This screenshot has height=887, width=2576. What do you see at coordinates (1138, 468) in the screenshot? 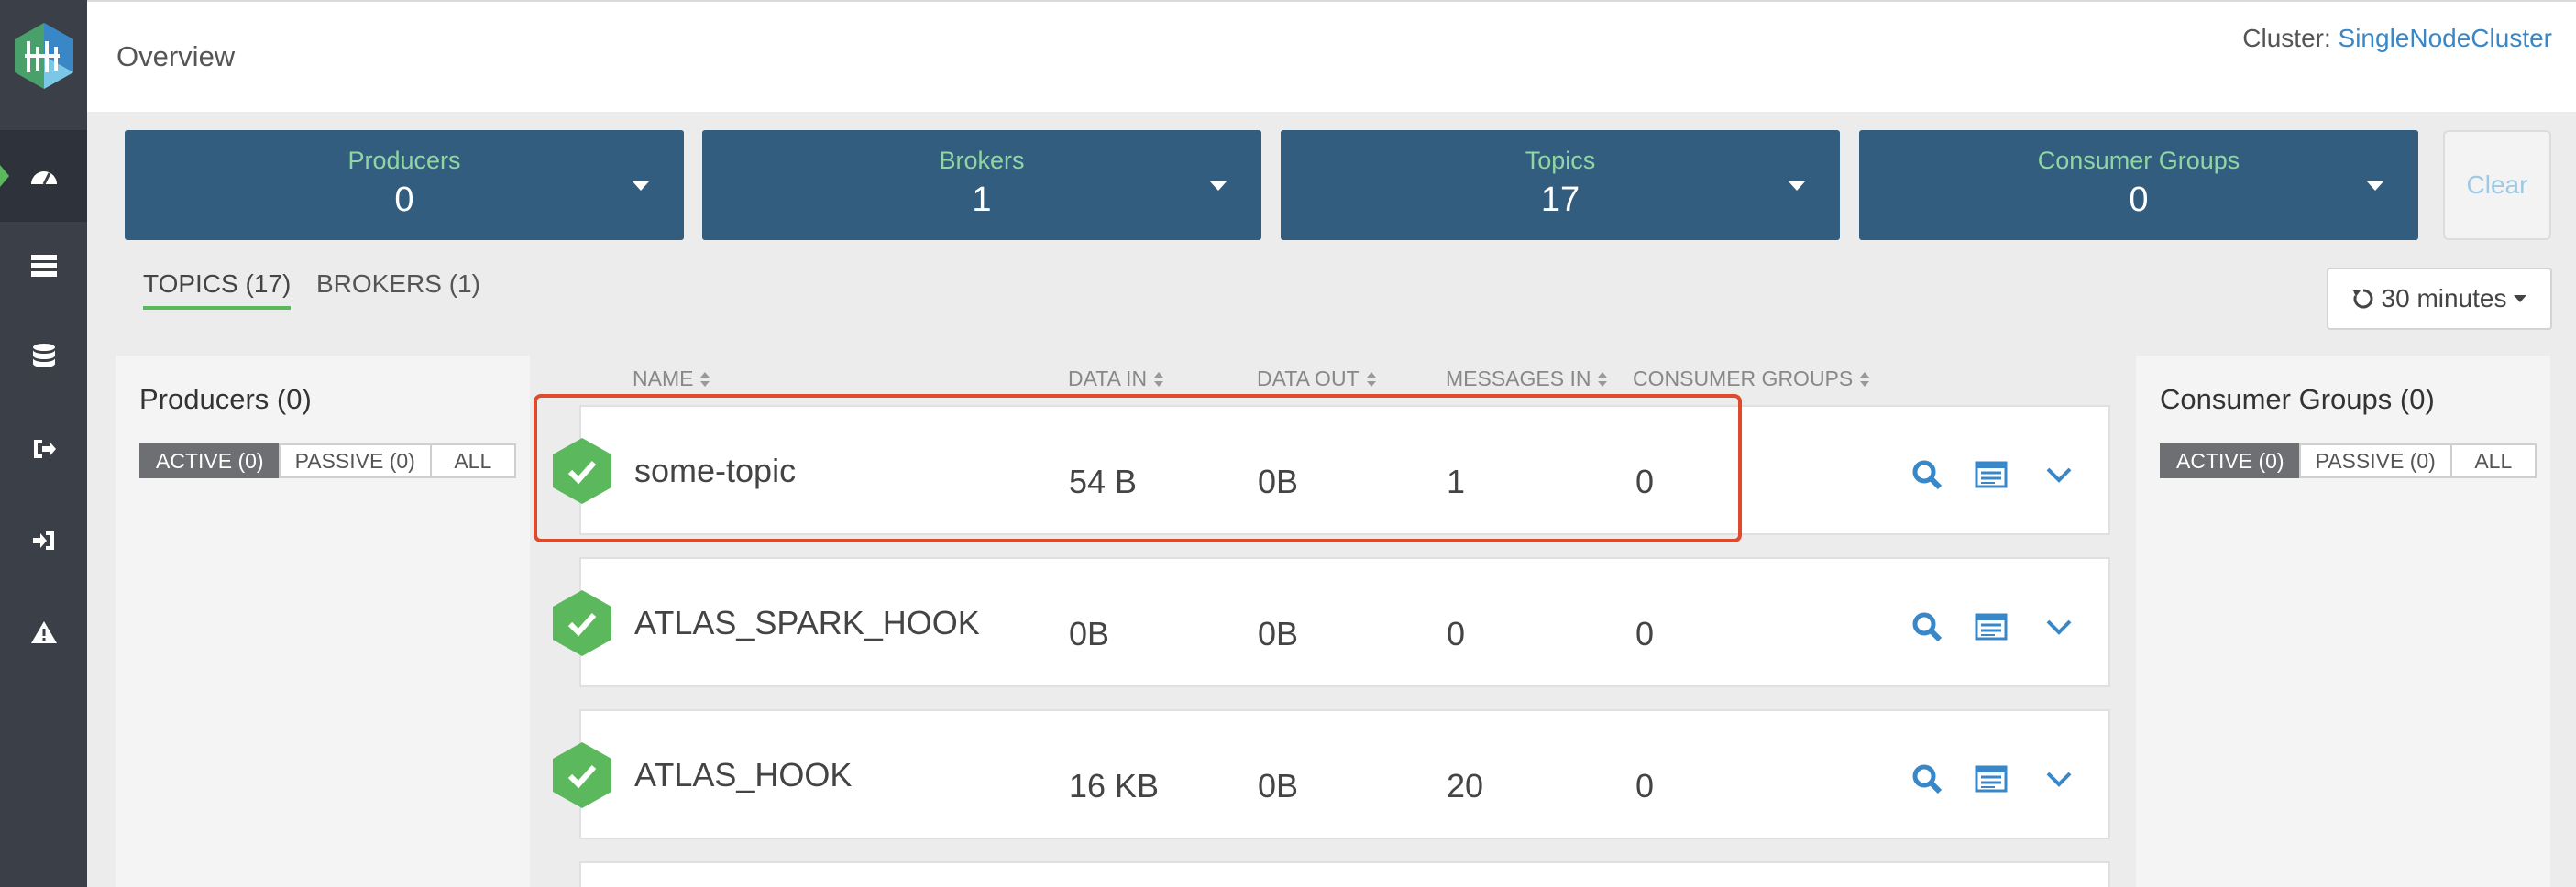
I see `highlight-box` at bounding box center [1138, 468].